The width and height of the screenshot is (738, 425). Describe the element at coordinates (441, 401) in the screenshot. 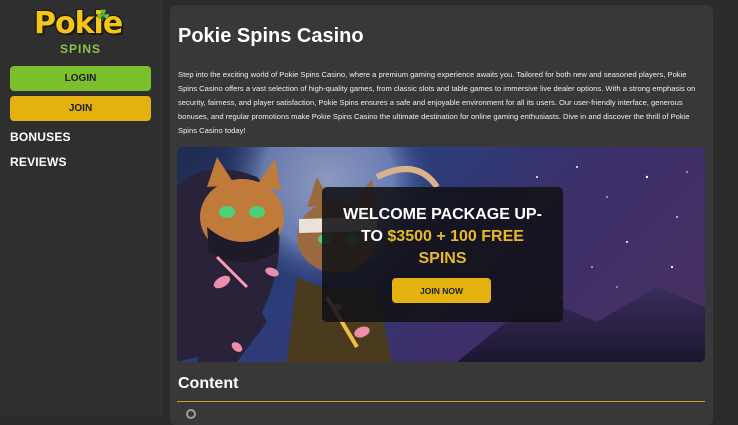

I see `content-divider` at that location.